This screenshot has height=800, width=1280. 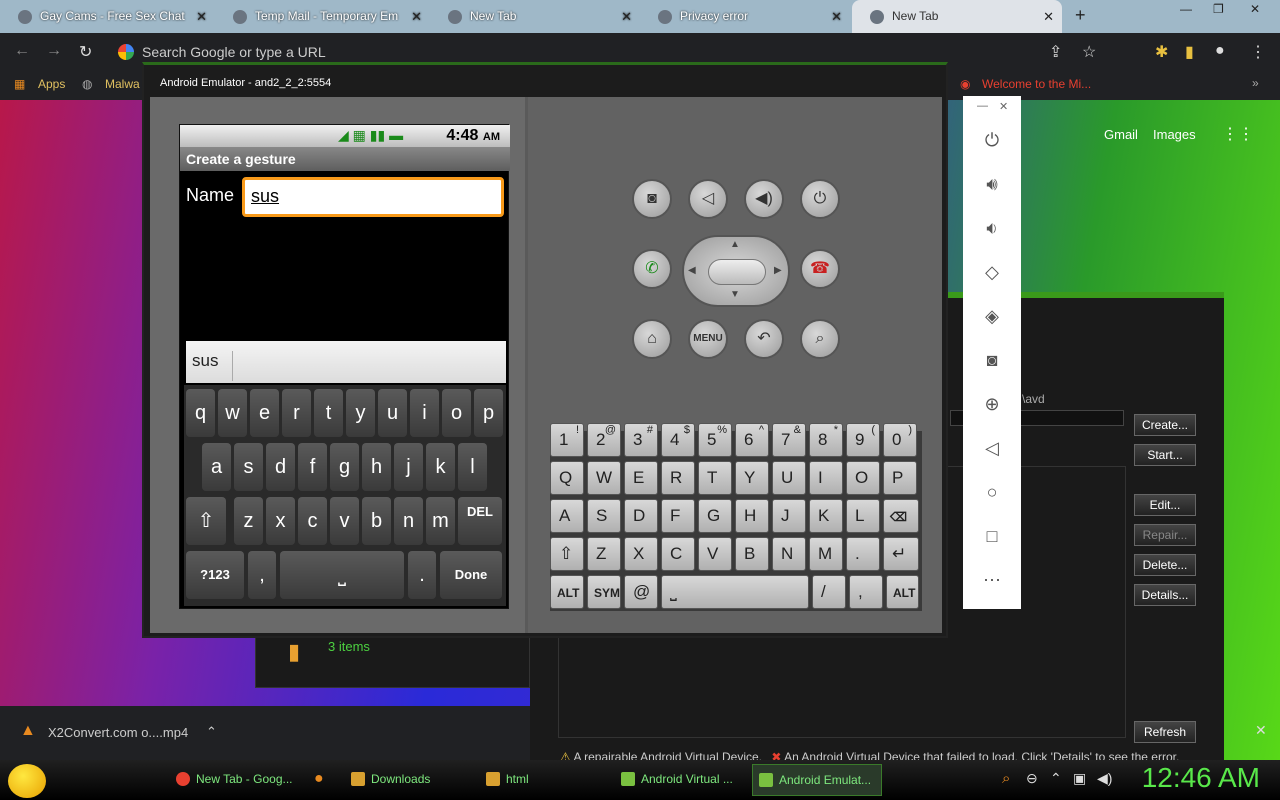 What do you see at coordinates (826, 478) in the screenshot?
I see `hw-key-i: I` at bounding box center [826, 478].